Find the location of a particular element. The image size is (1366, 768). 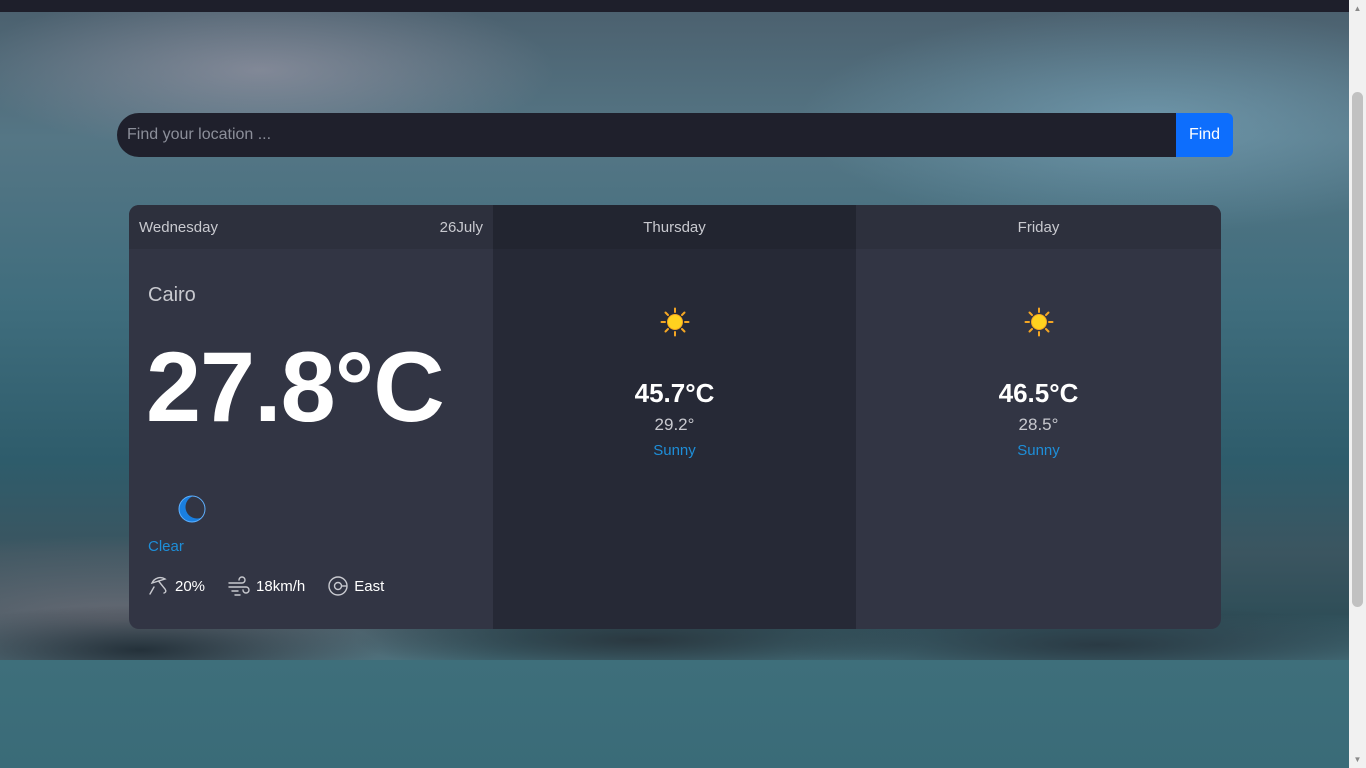

wind-direction-stat: East is located at coordinates (355, 586).